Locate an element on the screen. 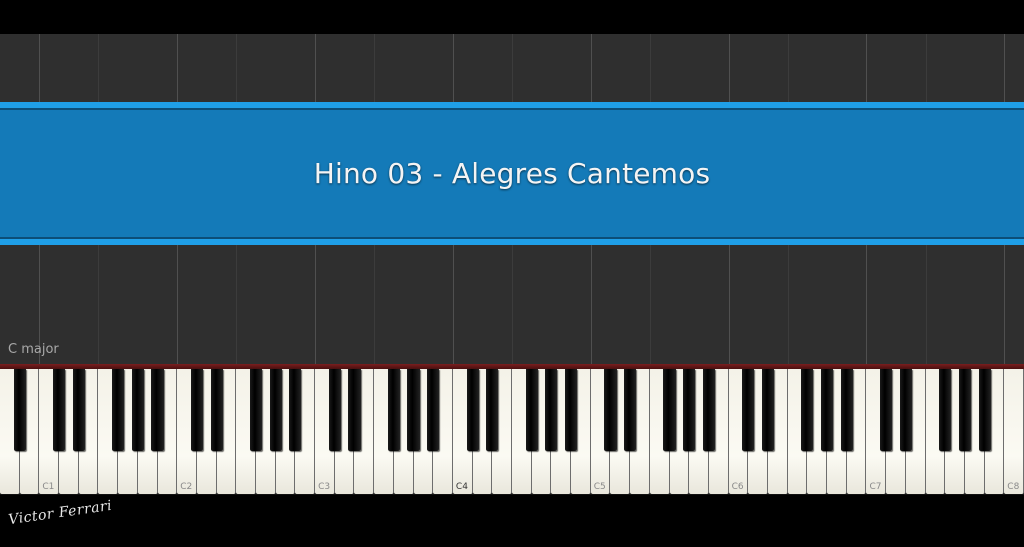  octave-label: C5 is located at coordinates (599, 487).